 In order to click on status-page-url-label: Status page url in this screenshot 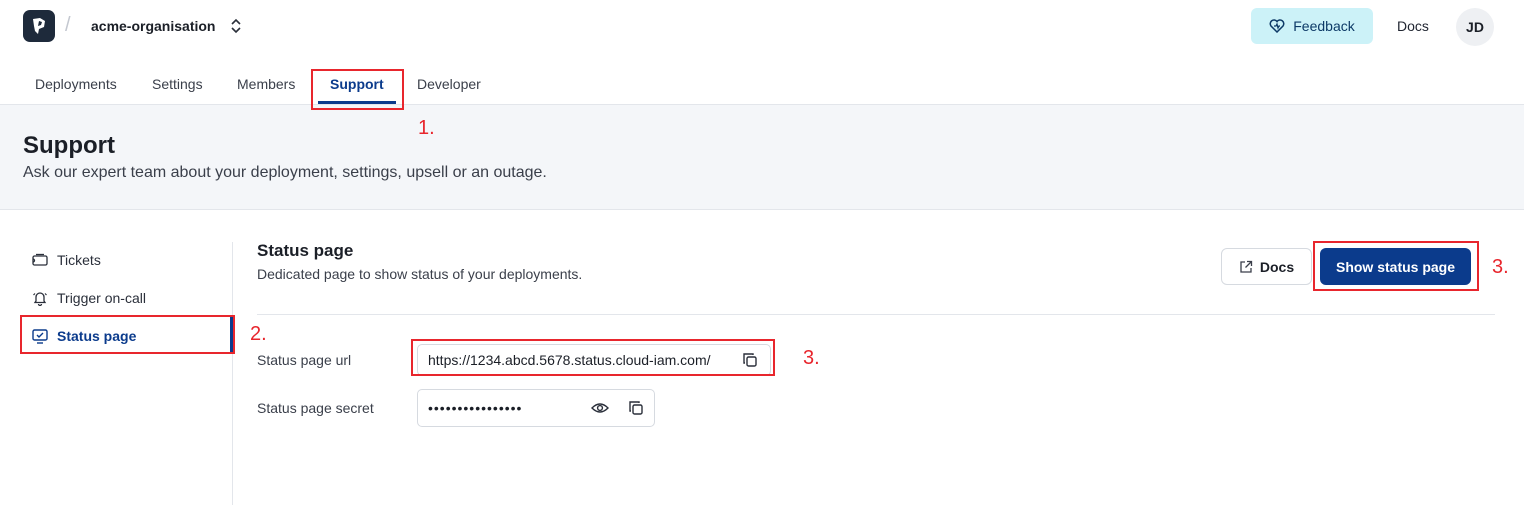, I will do `click(304, 360)`.